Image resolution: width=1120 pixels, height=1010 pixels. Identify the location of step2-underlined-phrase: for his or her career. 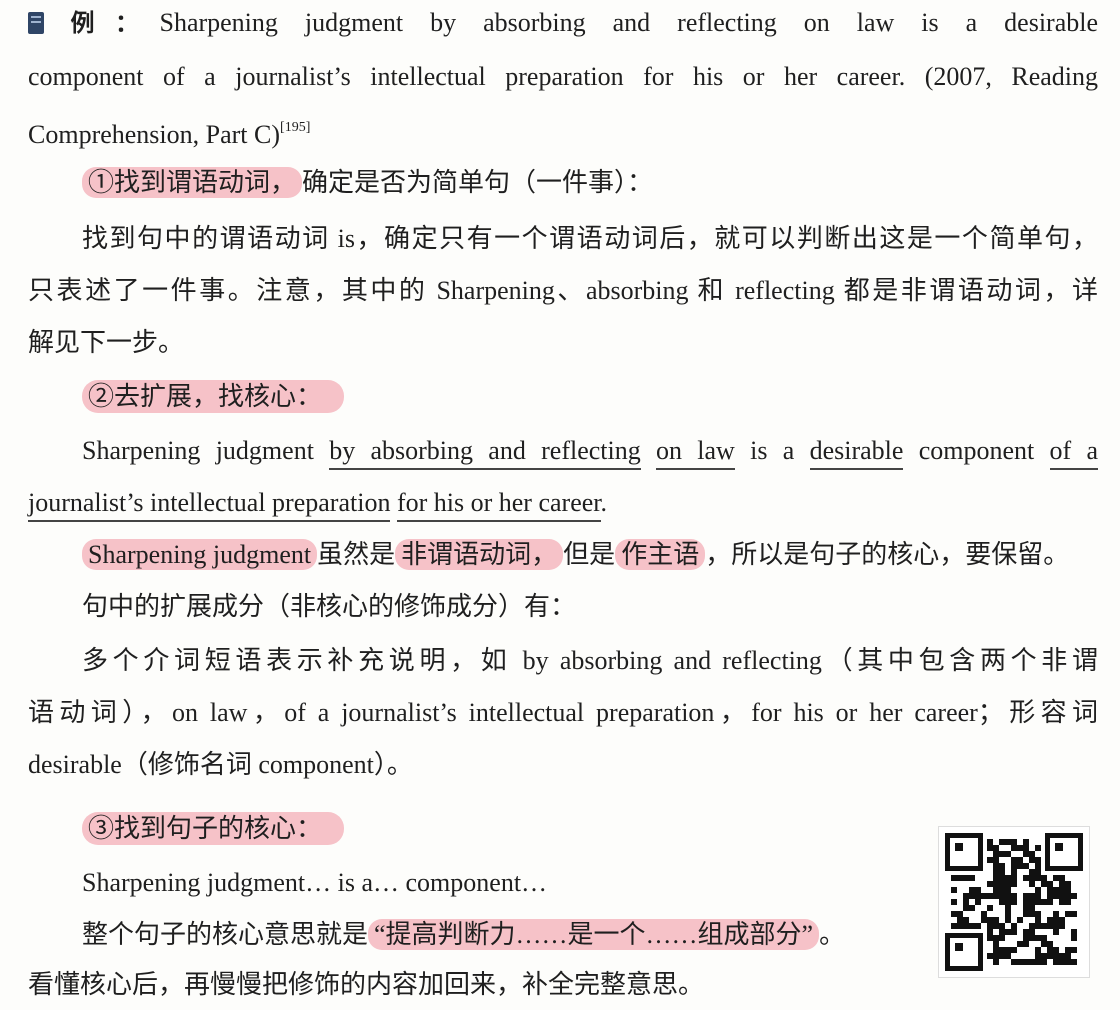
(498, 505).